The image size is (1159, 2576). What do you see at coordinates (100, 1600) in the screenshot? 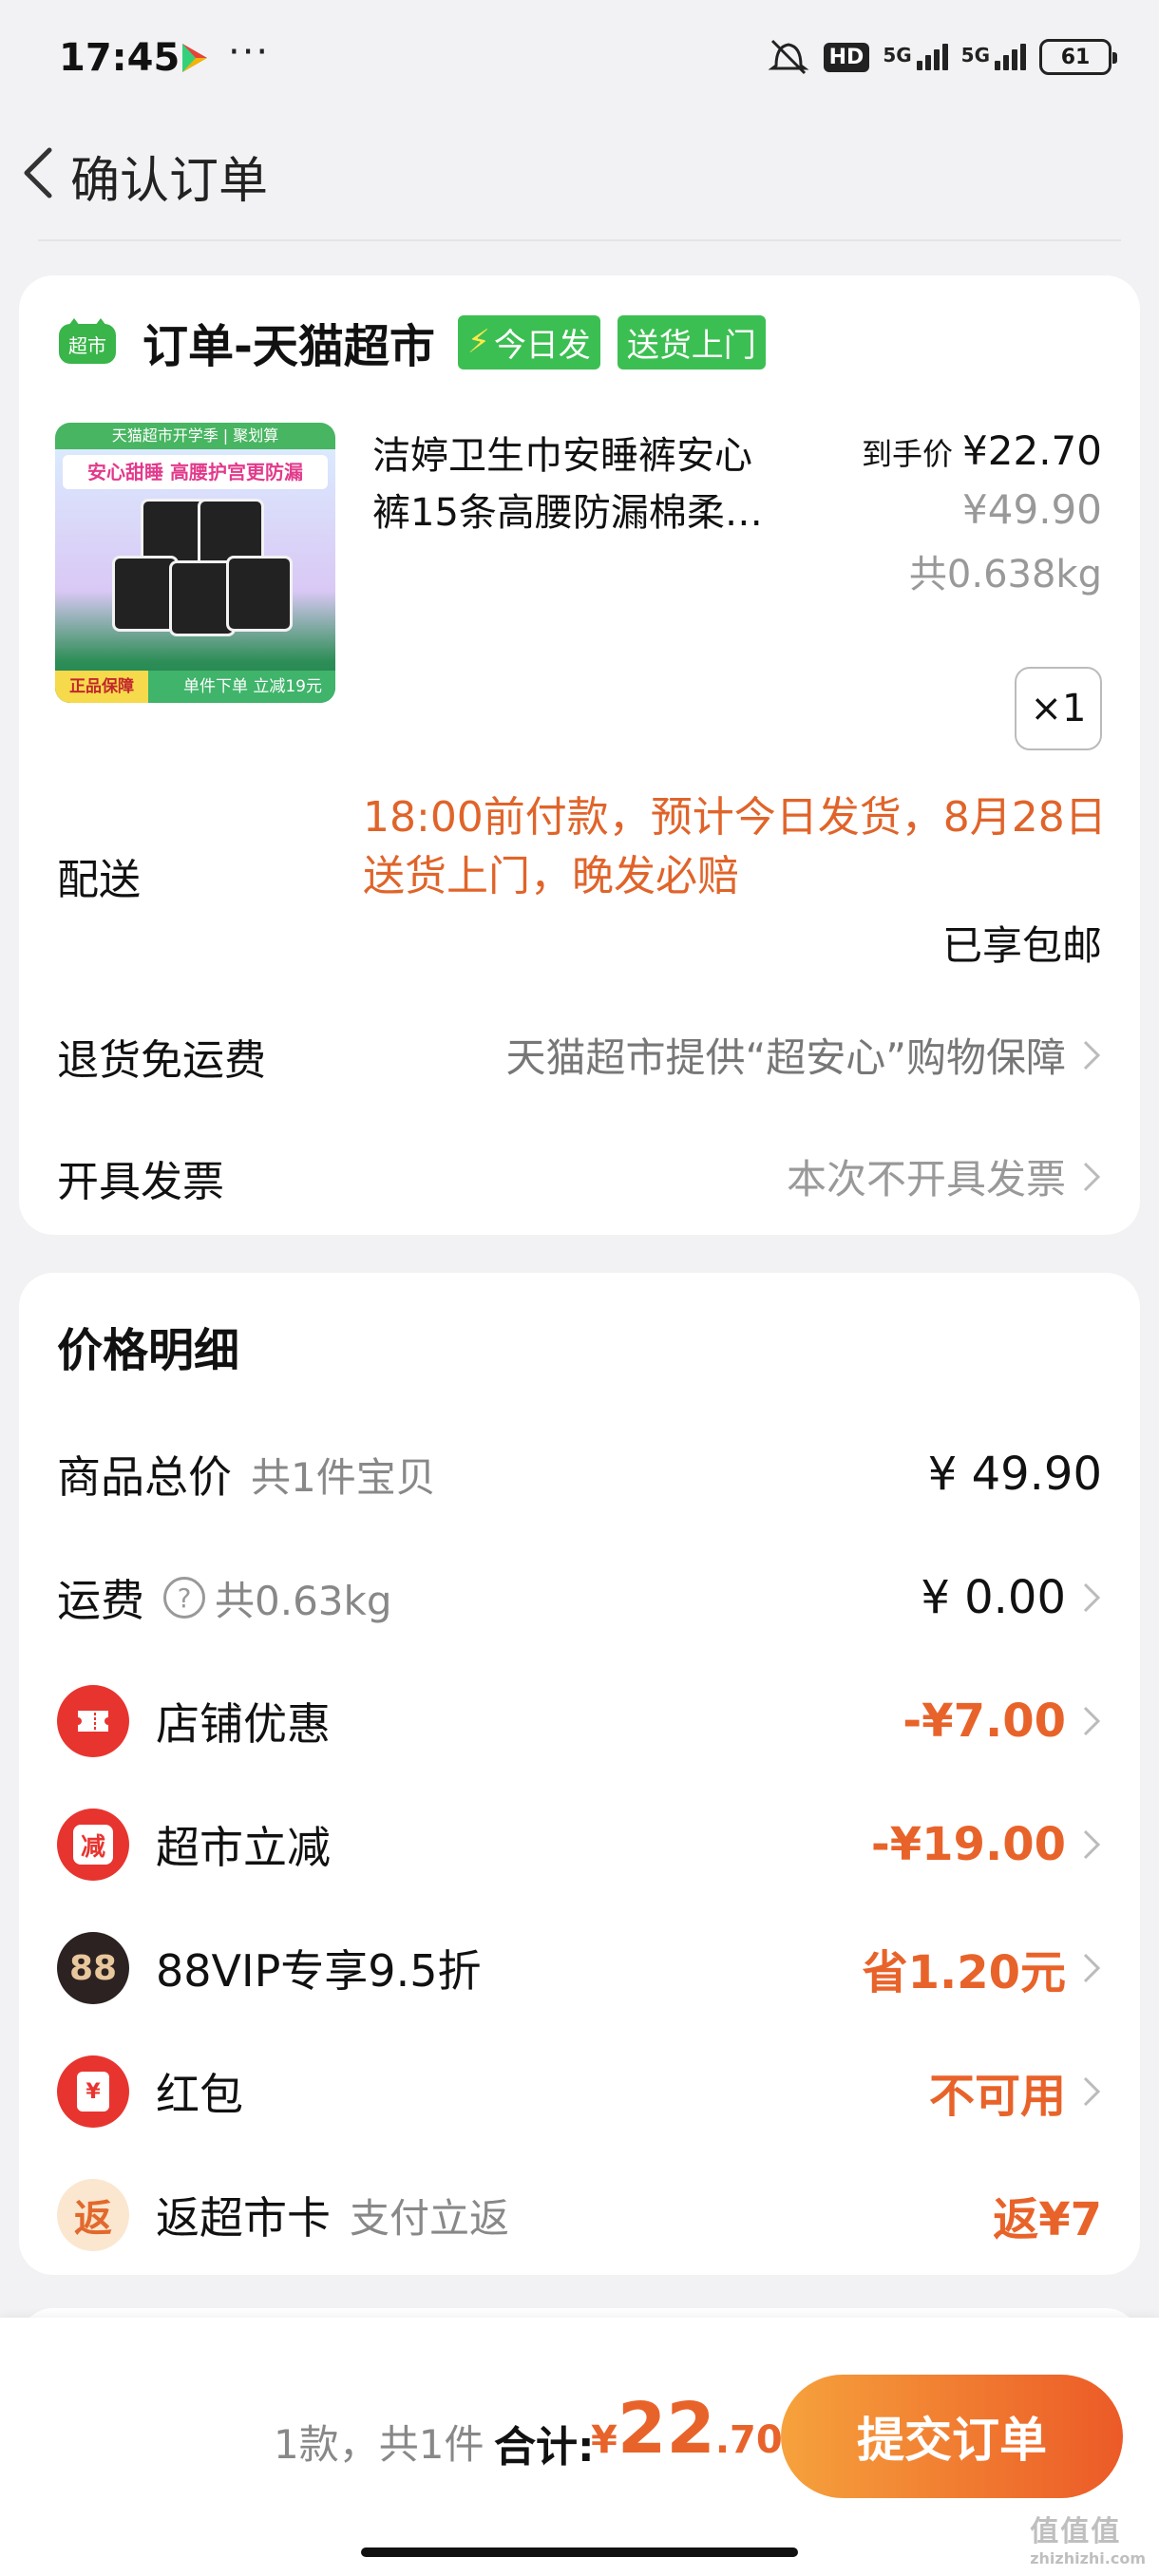
I see `shipping-fee-label: 运费` at bounding box center [100, 1600].